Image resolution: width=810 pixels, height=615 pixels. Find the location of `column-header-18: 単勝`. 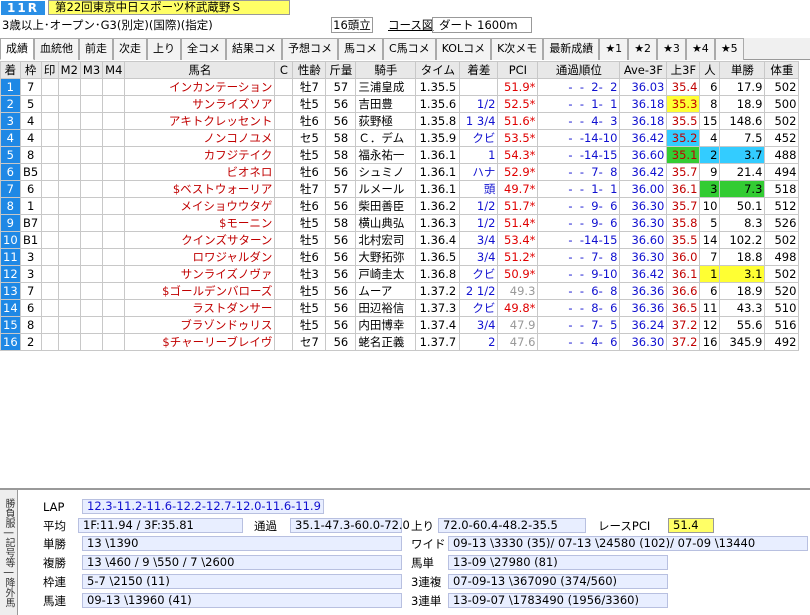

column-header-18: 単勝 is located at coordinates (742, 70).